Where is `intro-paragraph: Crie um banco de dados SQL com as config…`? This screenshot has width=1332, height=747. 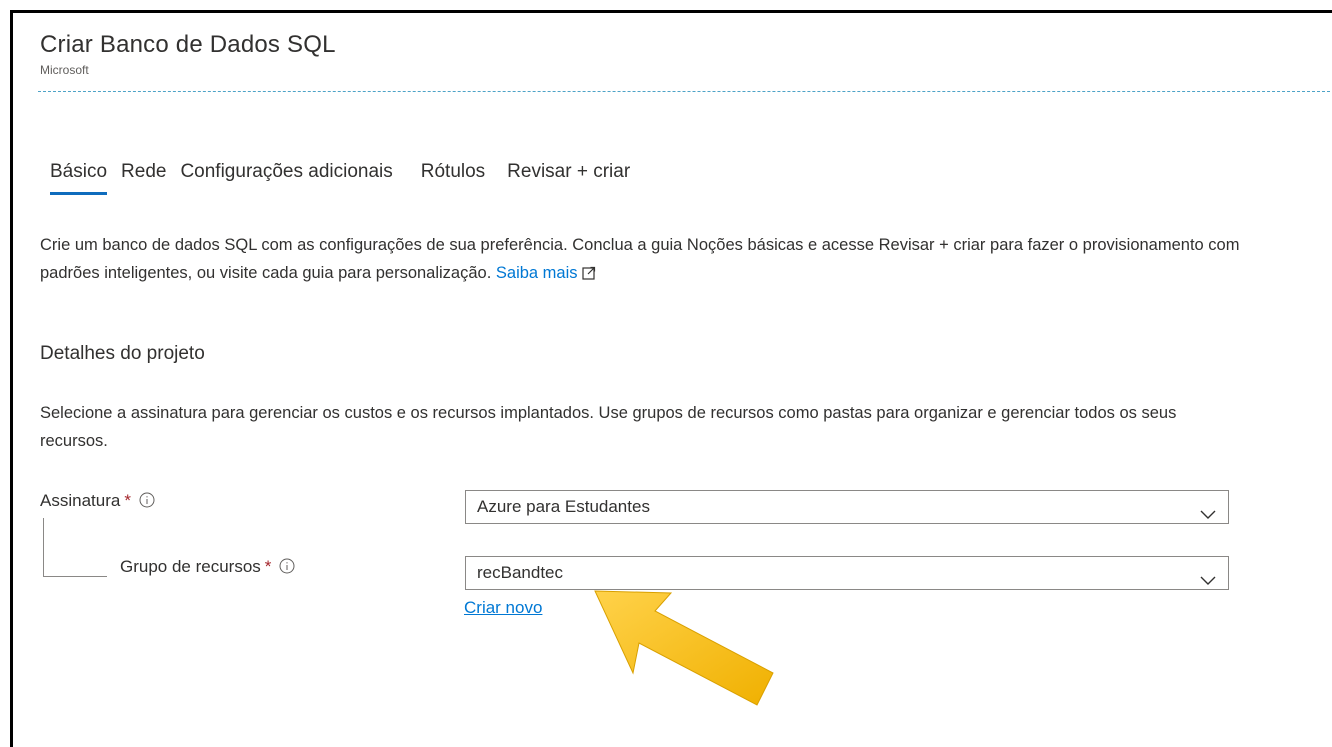 intro-paragraph: Crie um banco de dados SQL com as config… is located at coordinates (655, 260).